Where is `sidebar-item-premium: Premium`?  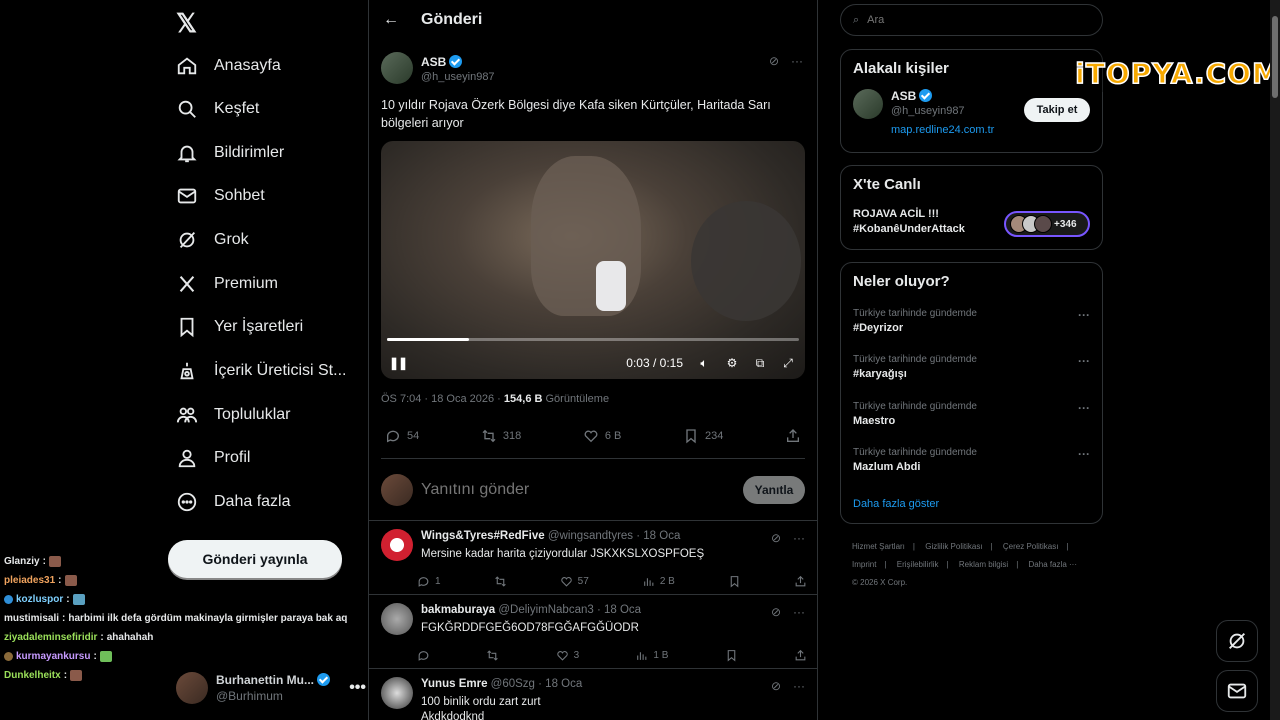 sidebar-item-premium: Premium is located at coordinates (227, 284).